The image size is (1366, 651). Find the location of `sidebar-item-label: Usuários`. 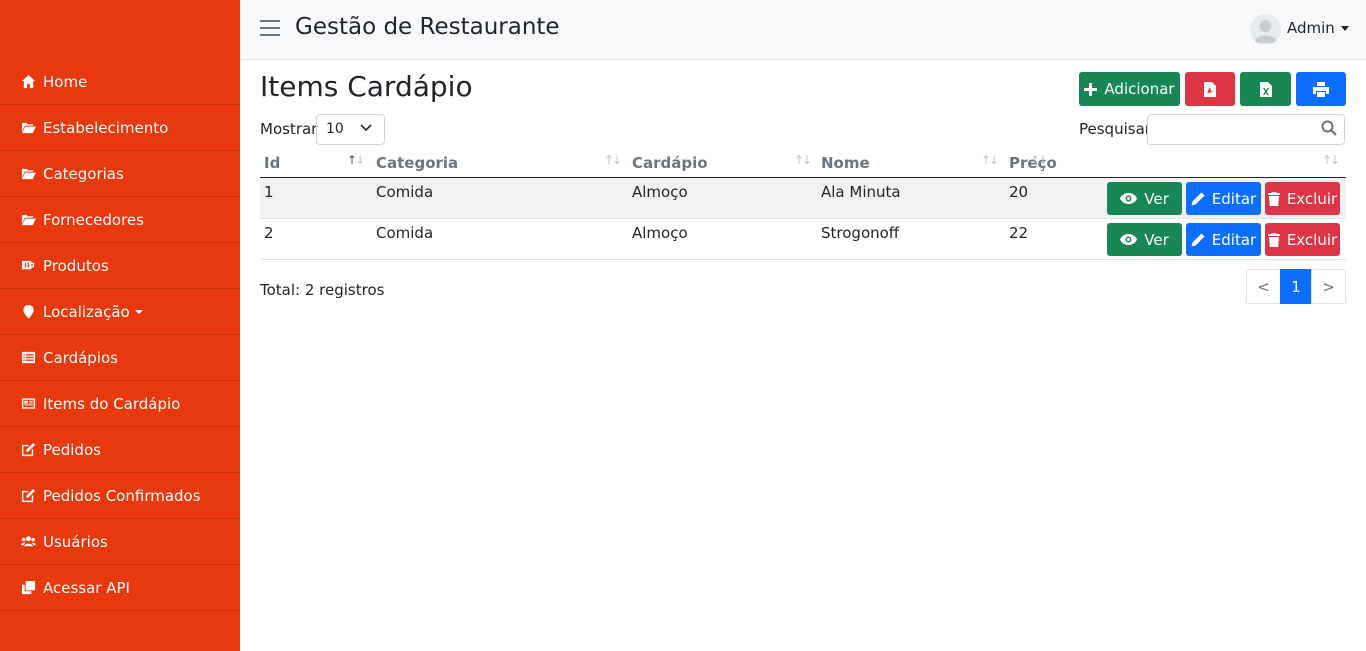

sidebar-item-label: Usuários is located at coordinates (75, 541).